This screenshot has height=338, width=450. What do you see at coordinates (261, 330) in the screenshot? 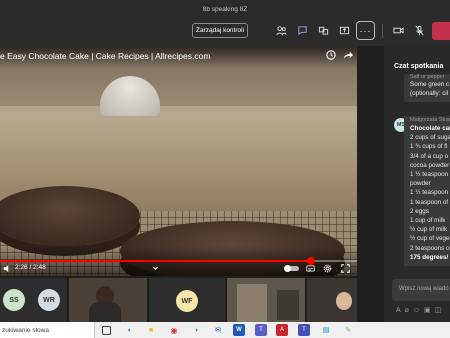
I see `teams-icon: T` at bounding box center [261, 330].